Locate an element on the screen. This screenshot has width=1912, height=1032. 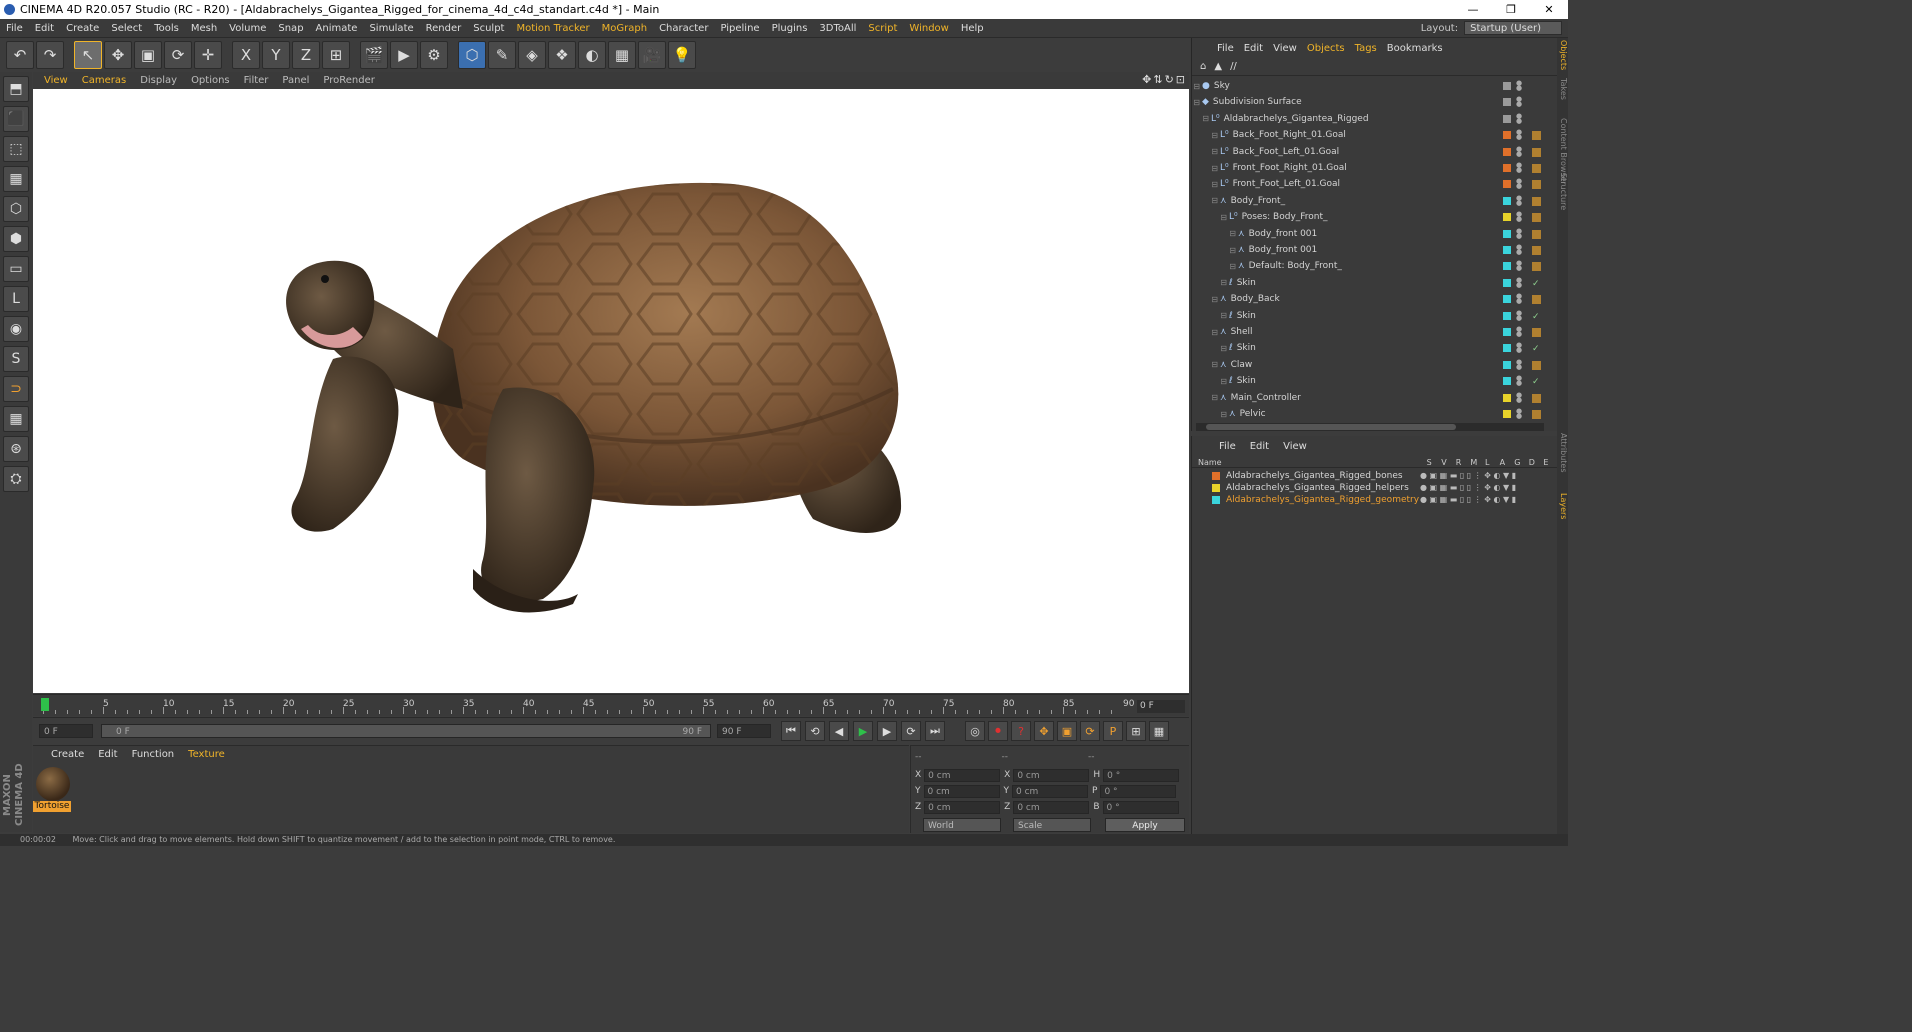
light-icon: 💡 is located at coordinates (682, 54).